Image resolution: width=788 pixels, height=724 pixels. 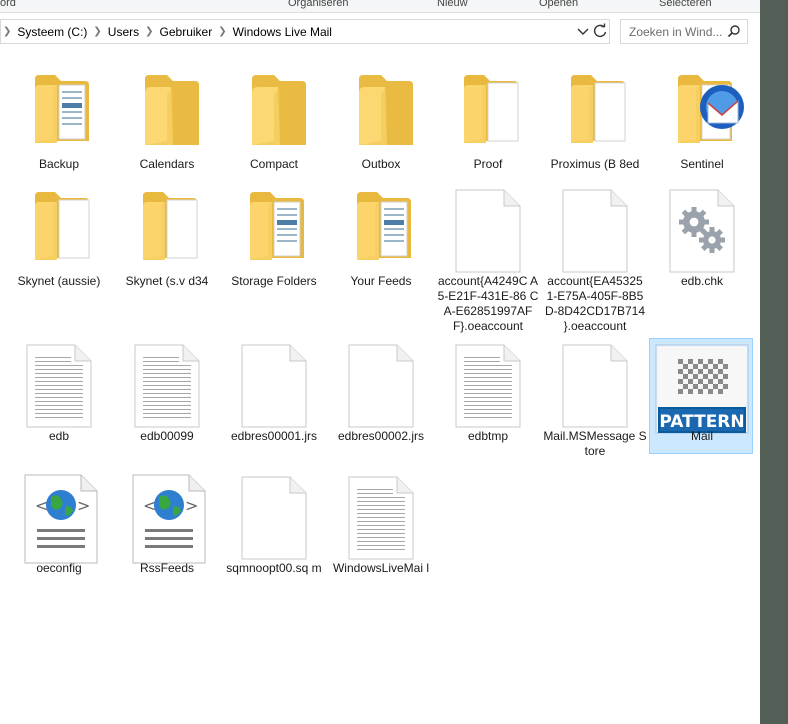 I want to click on file-item: edb, so click(x=58, y=397).